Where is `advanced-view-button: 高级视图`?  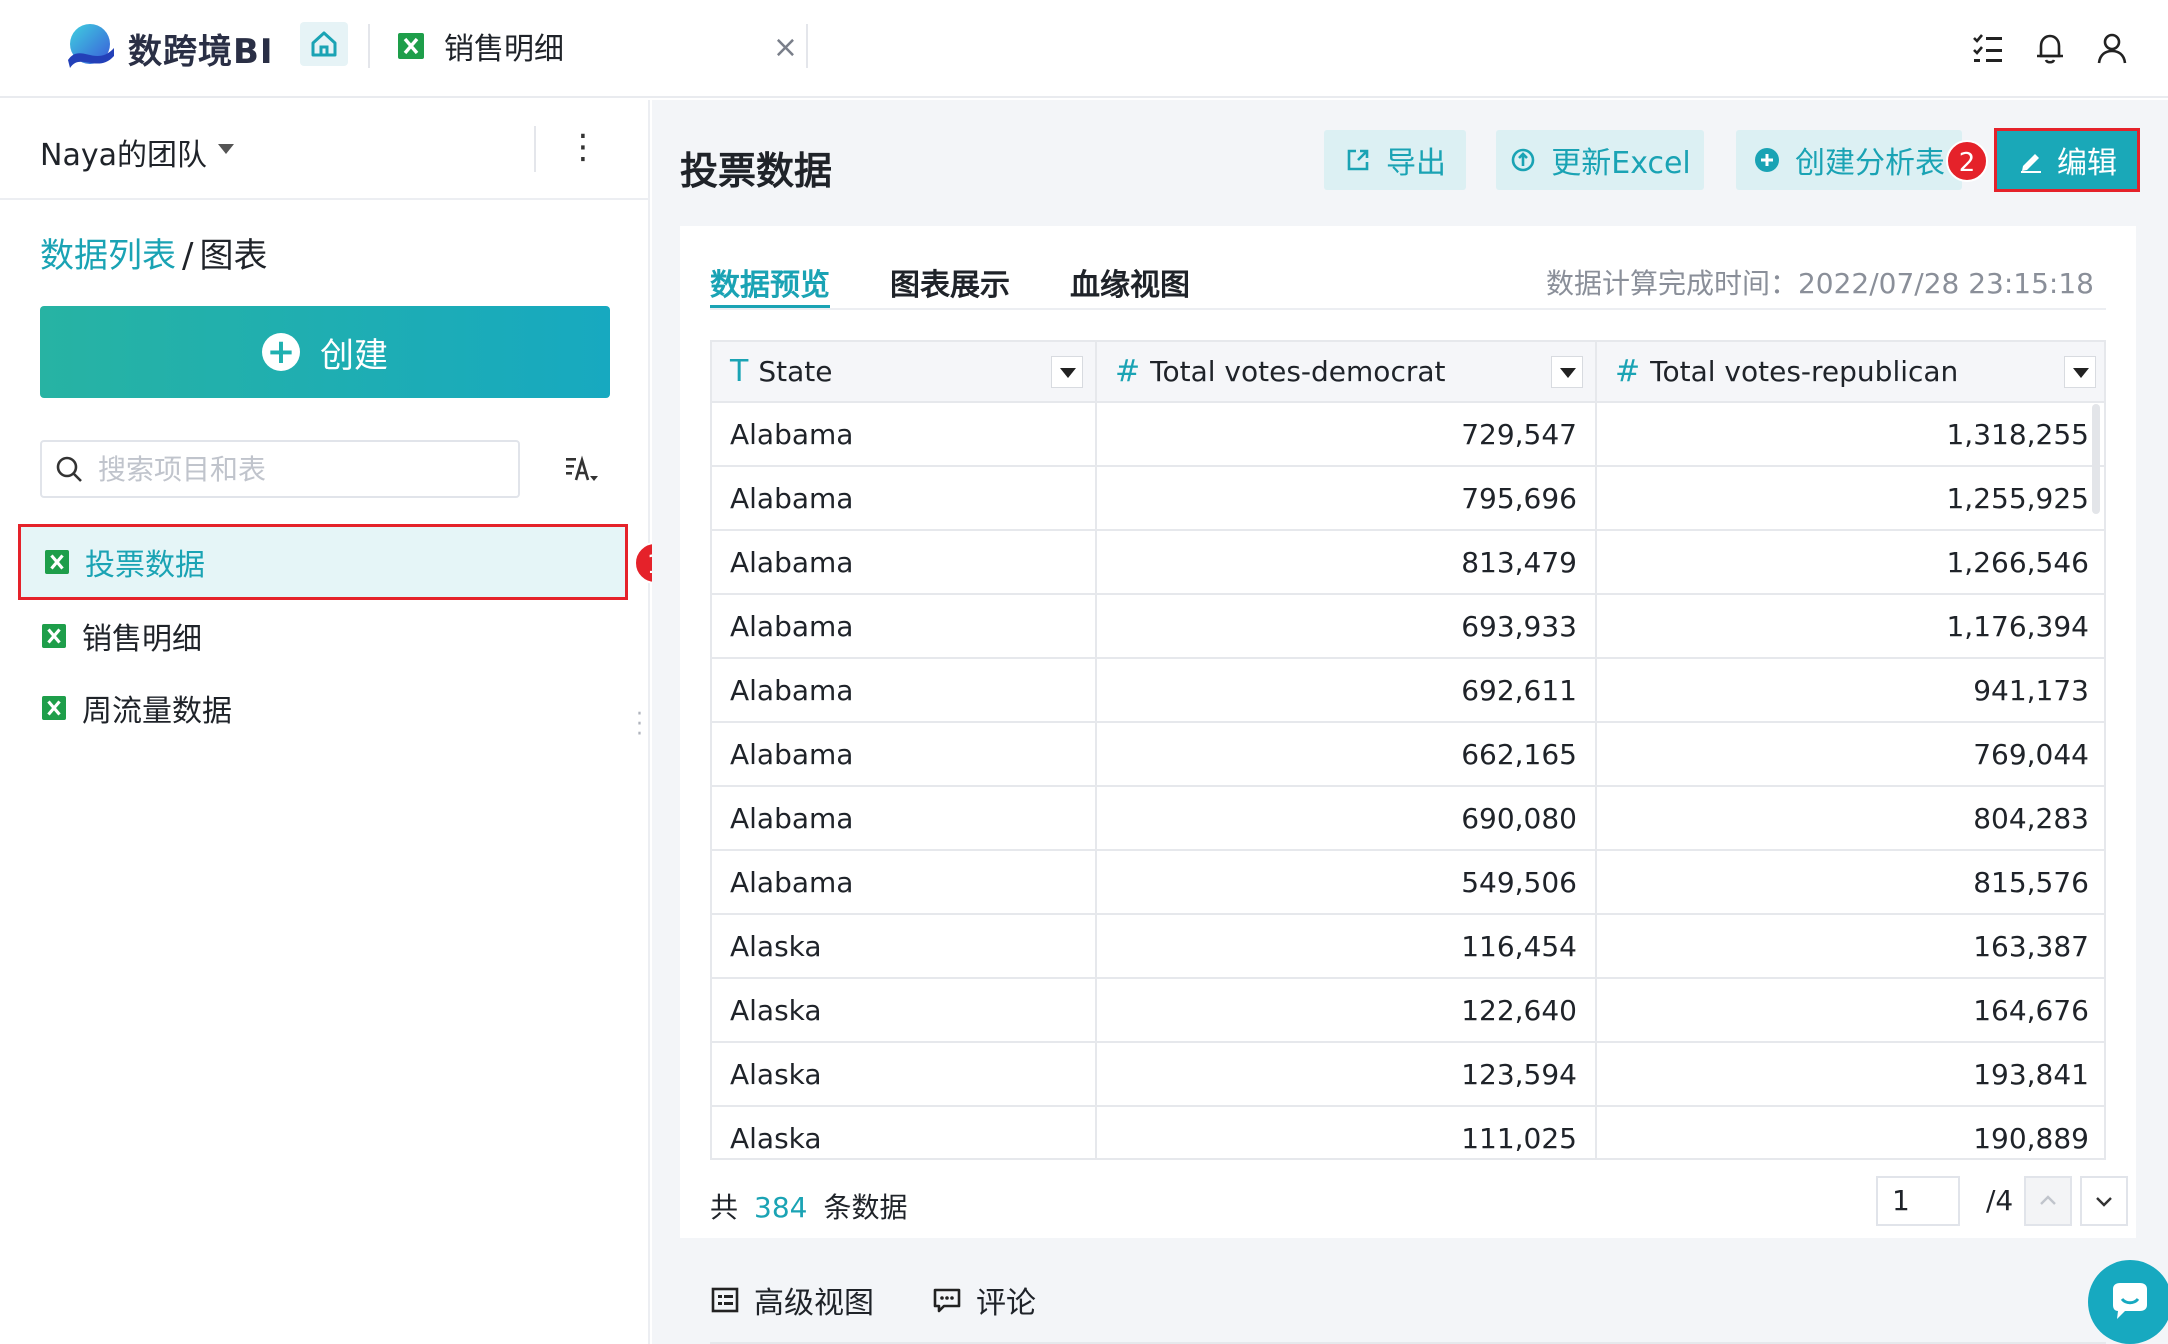
advanced-view-button: 高级视图 is located at coordinates (792, 1300).